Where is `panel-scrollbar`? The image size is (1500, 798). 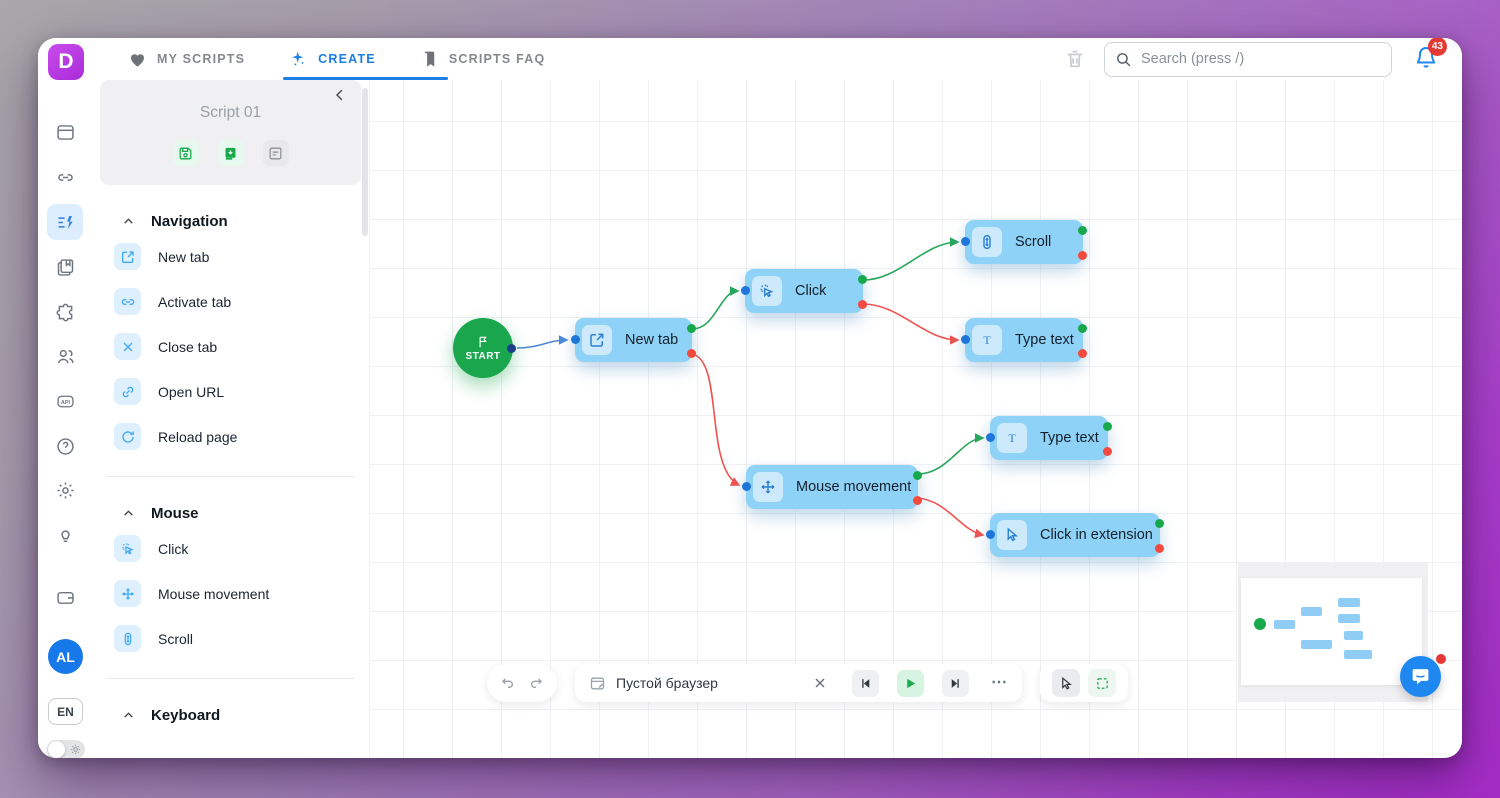
panel-scrollbar is located at coordinates (365, 162).